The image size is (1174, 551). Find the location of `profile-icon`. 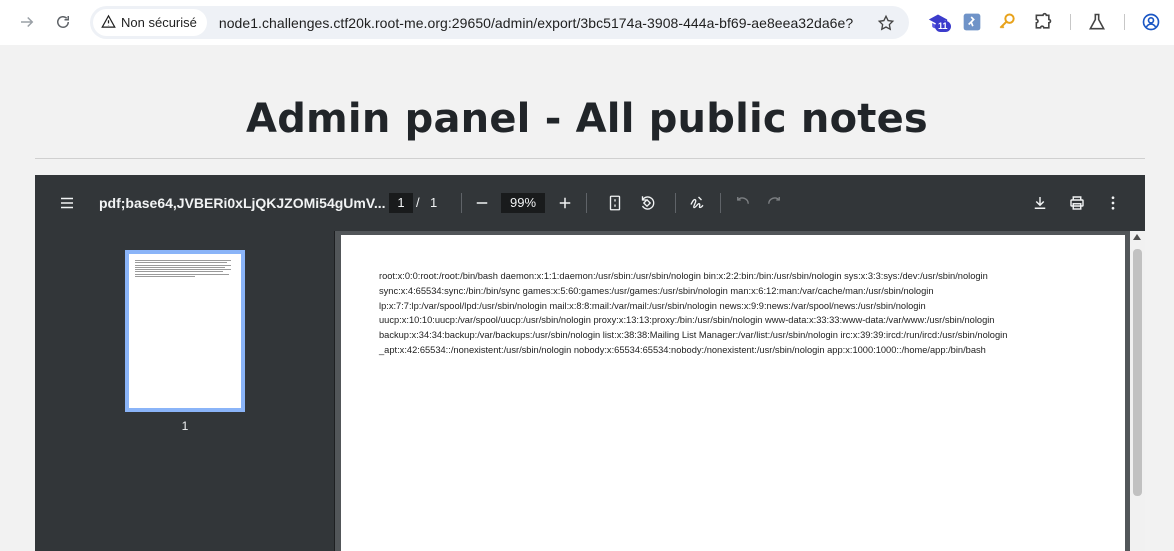

profile-icon is located at coordinates (1151, 22).